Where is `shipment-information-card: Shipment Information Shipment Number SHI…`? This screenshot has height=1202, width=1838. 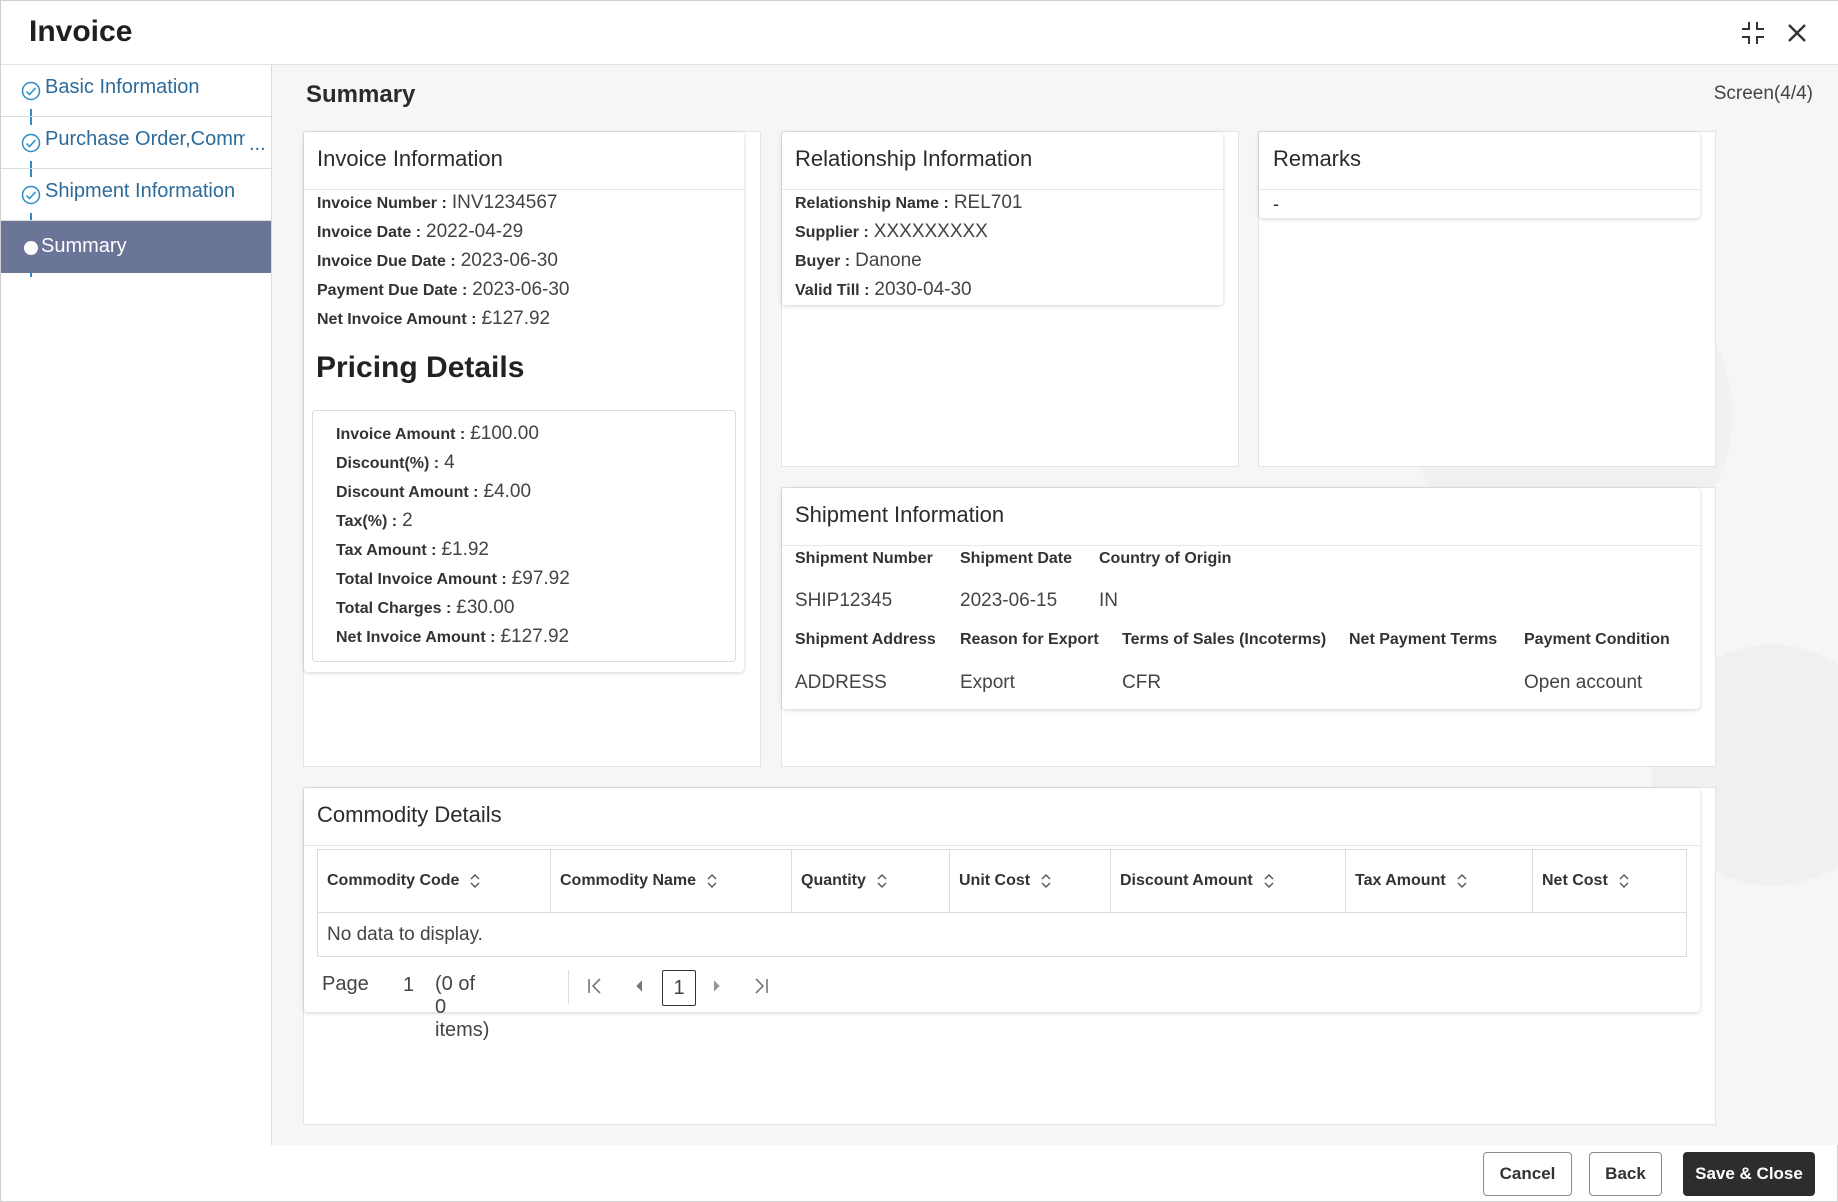 shipment-information-card: Shipment Information Shipment Number SHI… is located at coordinates (1241, 598).